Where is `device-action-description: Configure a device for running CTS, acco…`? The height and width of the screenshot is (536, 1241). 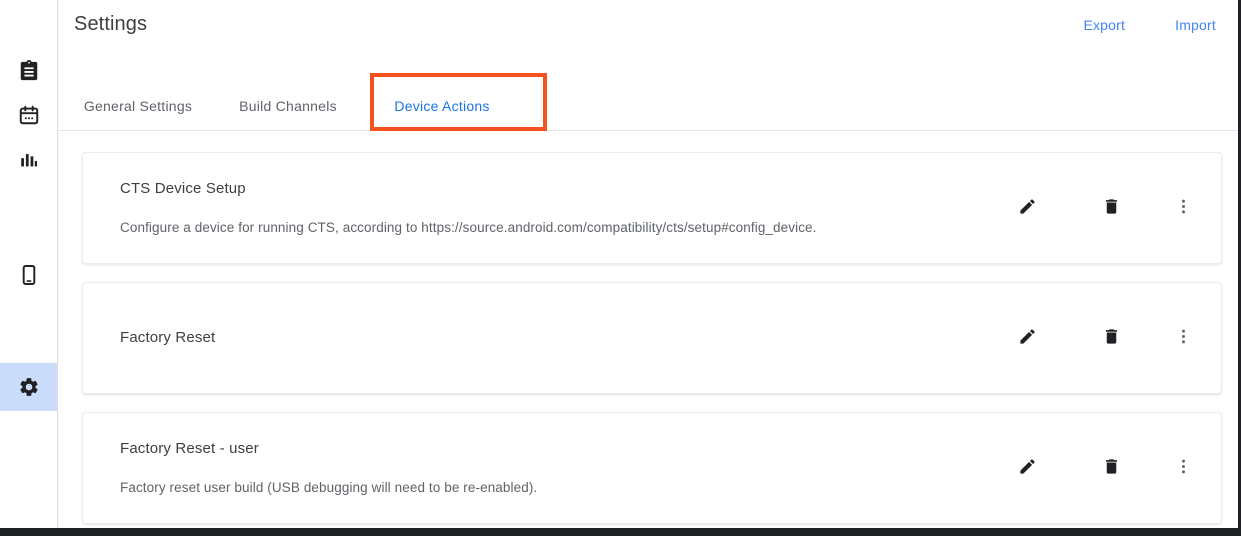
device-action-description: Configure a device for running CTS, acco… is located at coordinates (468, 227).